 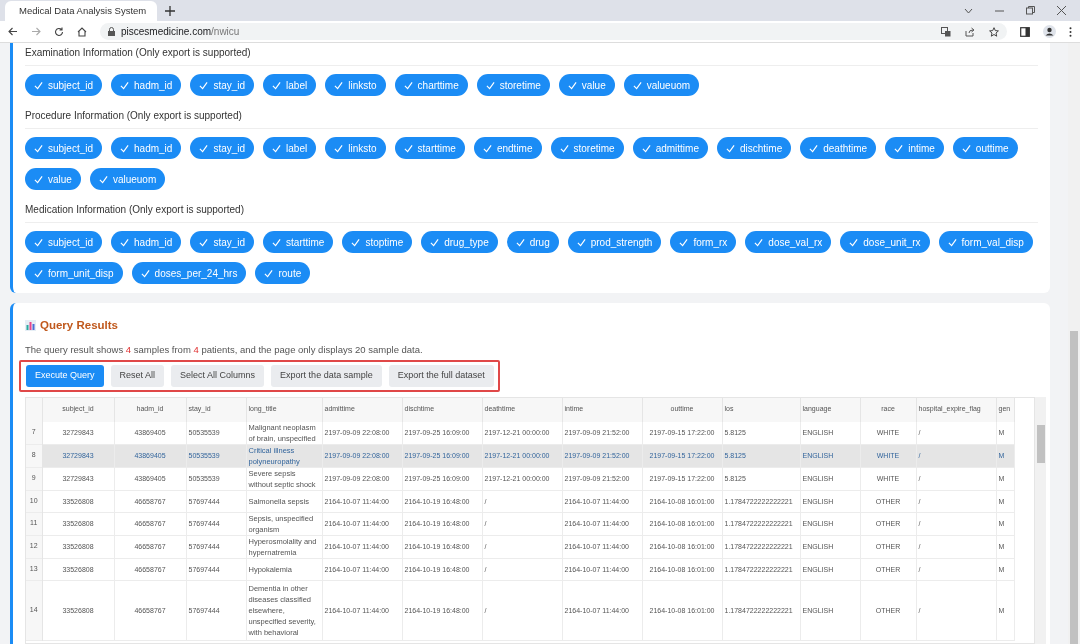 What do you see at coordinates (970, 31) in the screenshot?
I see `share-icon` at bounding box center [970, 31].